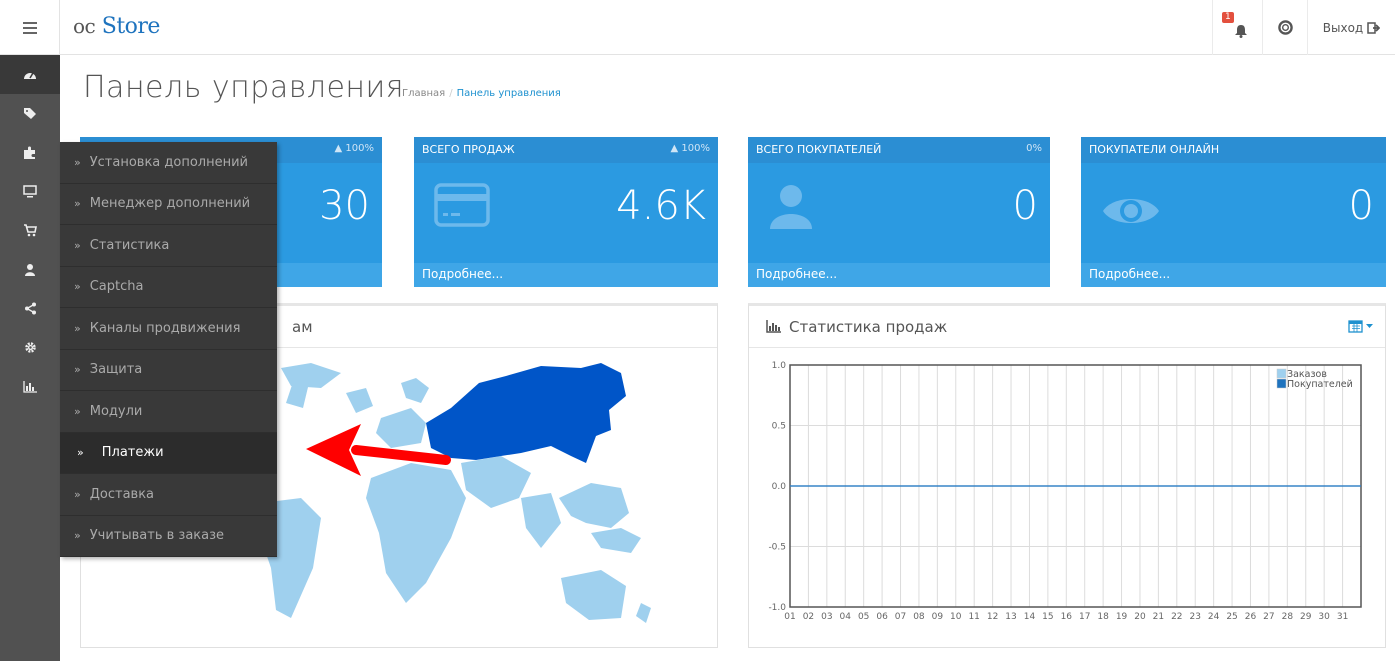 The image size is (1395, 661). What do you see at coordinates (1343, 27) in the screenshot?
I see `logout-label: Выход` at bounding box center [1343, 27].